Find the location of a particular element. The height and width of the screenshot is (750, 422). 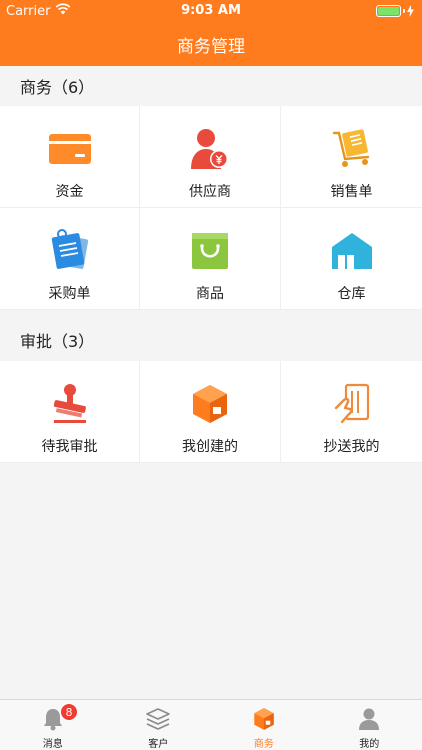

grid-item-warehouse: 仓库 is located at coordinates (351, 259).